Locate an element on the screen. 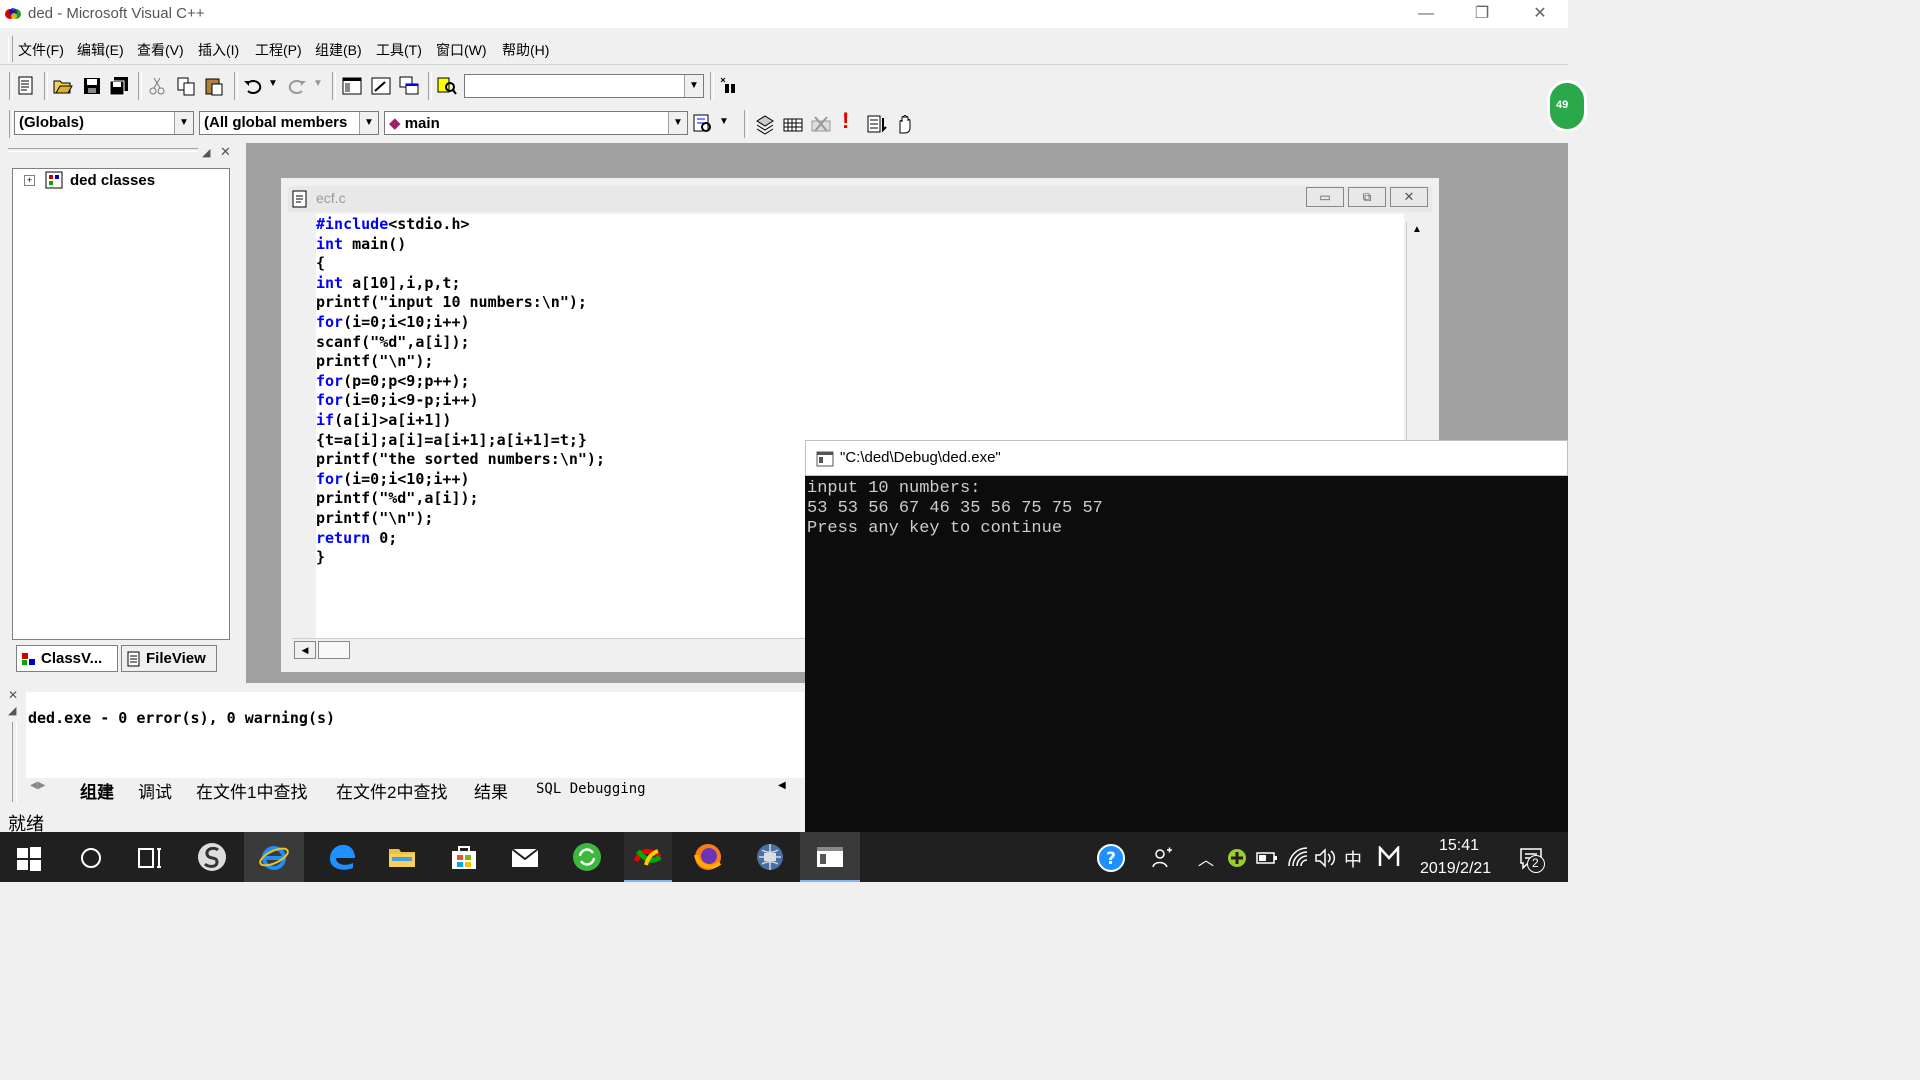 This screenshot has height=1080, width=1920. tab-fileview: FileView is located at coordinates (169, 658).